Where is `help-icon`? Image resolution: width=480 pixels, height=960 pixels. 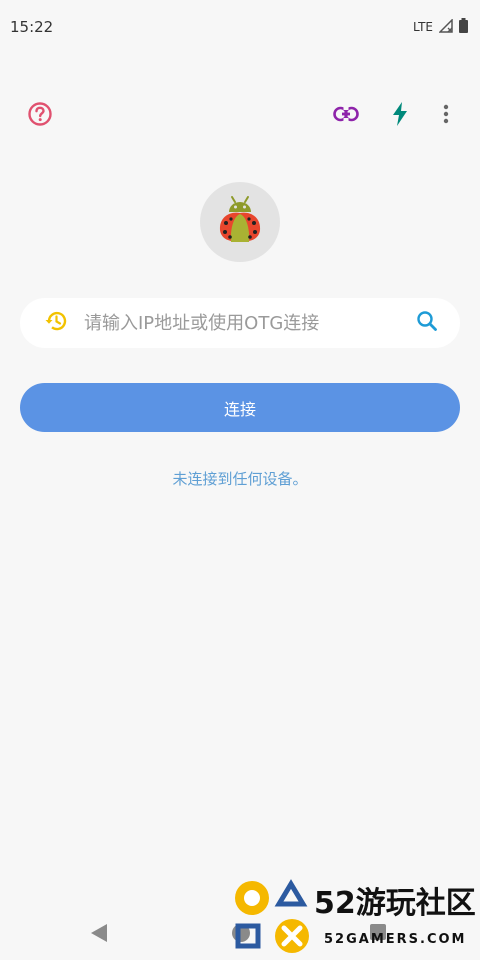 help-icon is located at coordinates (40, 116).